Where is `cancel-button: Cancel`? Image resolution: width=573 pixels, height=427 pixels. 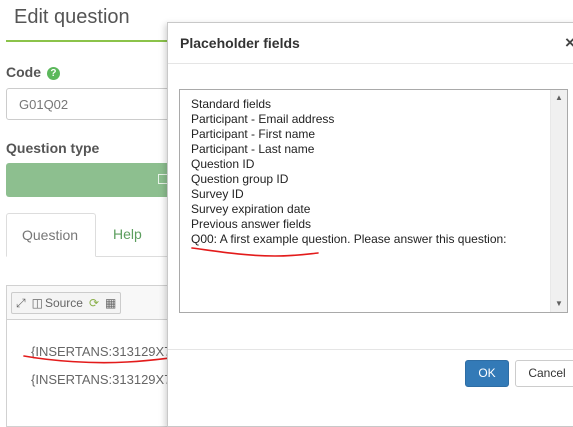 cancel-button: Cancel is located at coordinates (544, 373).